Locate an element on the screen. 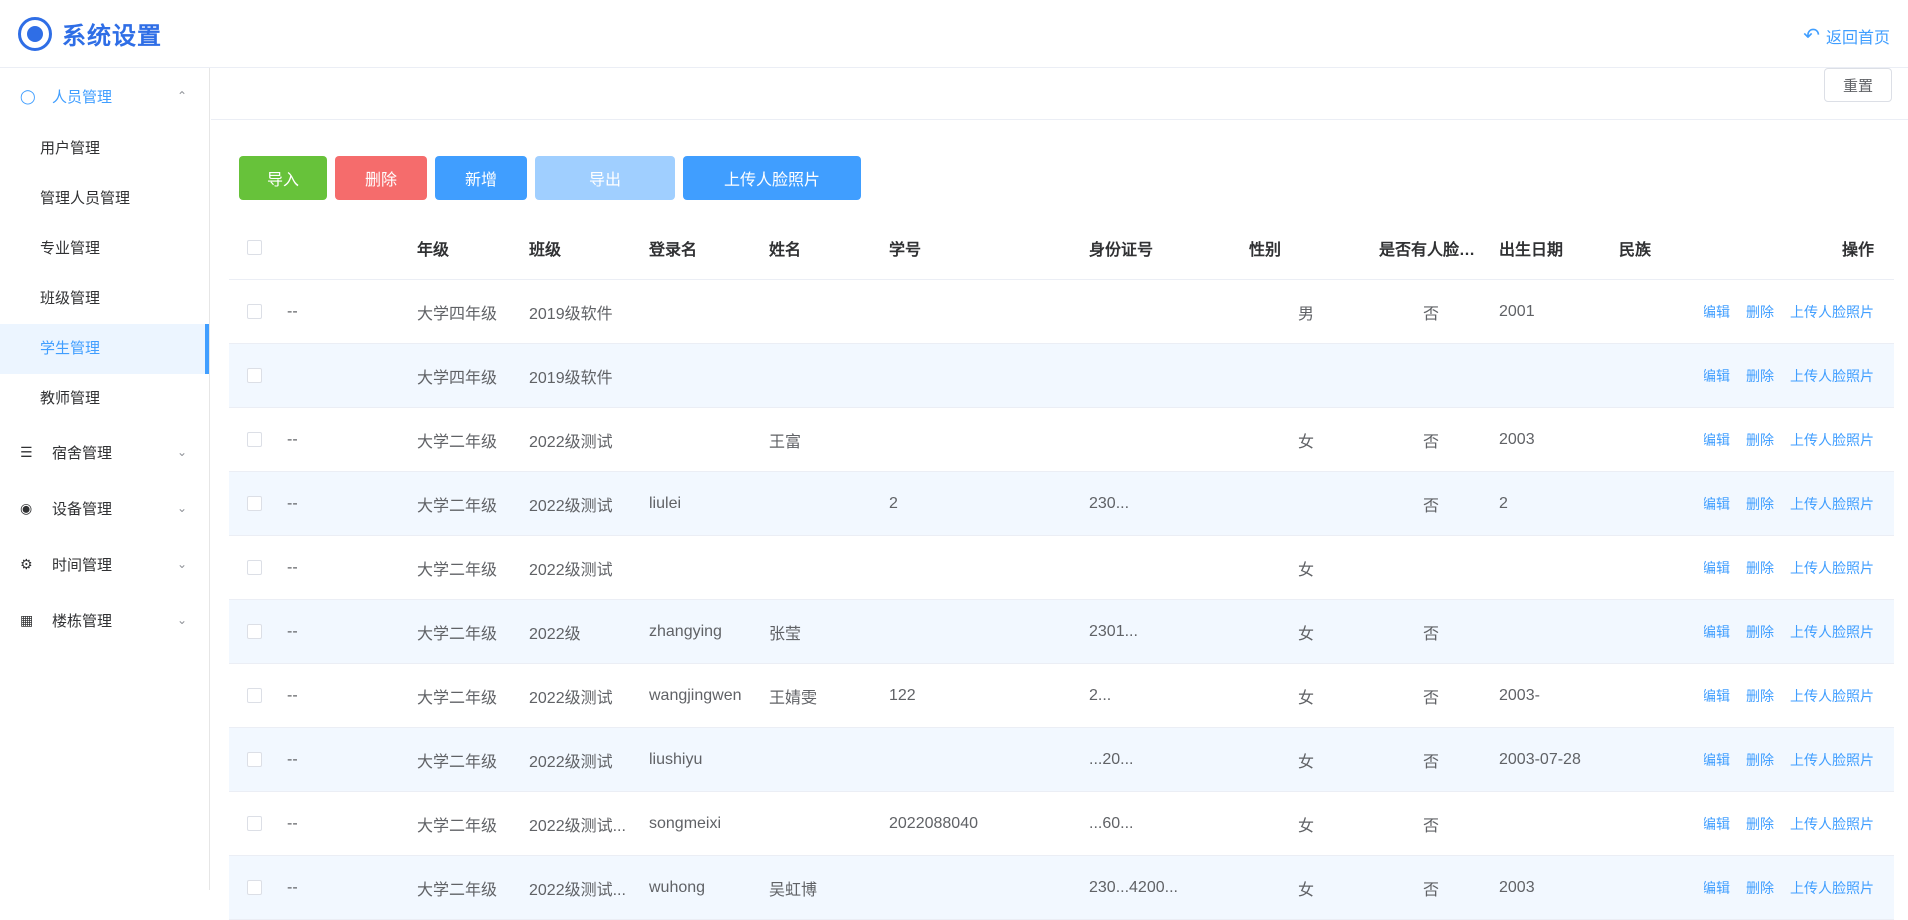  add-button: 新增 is located at coordinates (481, 178).